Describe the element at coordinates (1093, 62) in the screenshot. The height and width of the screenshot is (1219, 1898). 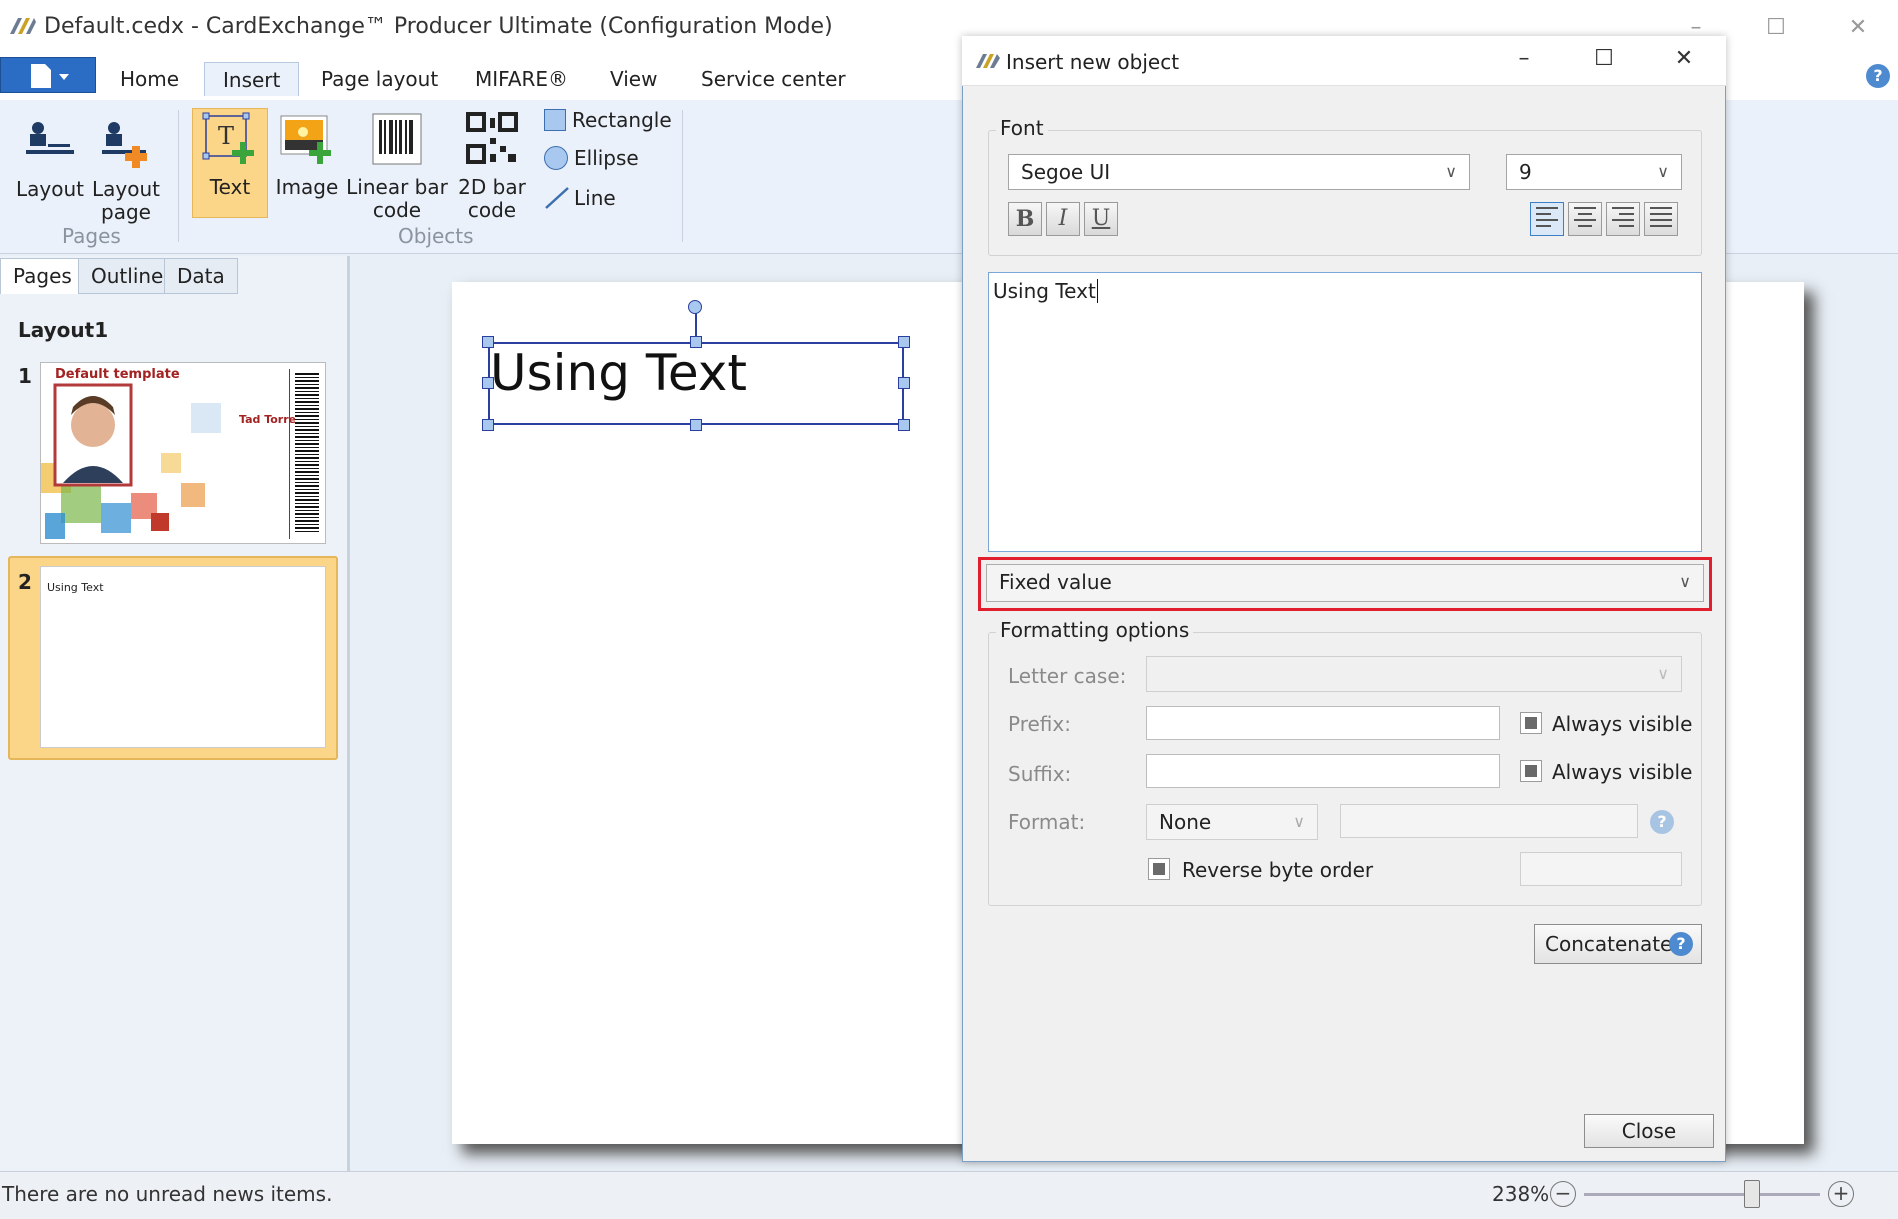
I see `dialog-title: Insert new object` at that location.